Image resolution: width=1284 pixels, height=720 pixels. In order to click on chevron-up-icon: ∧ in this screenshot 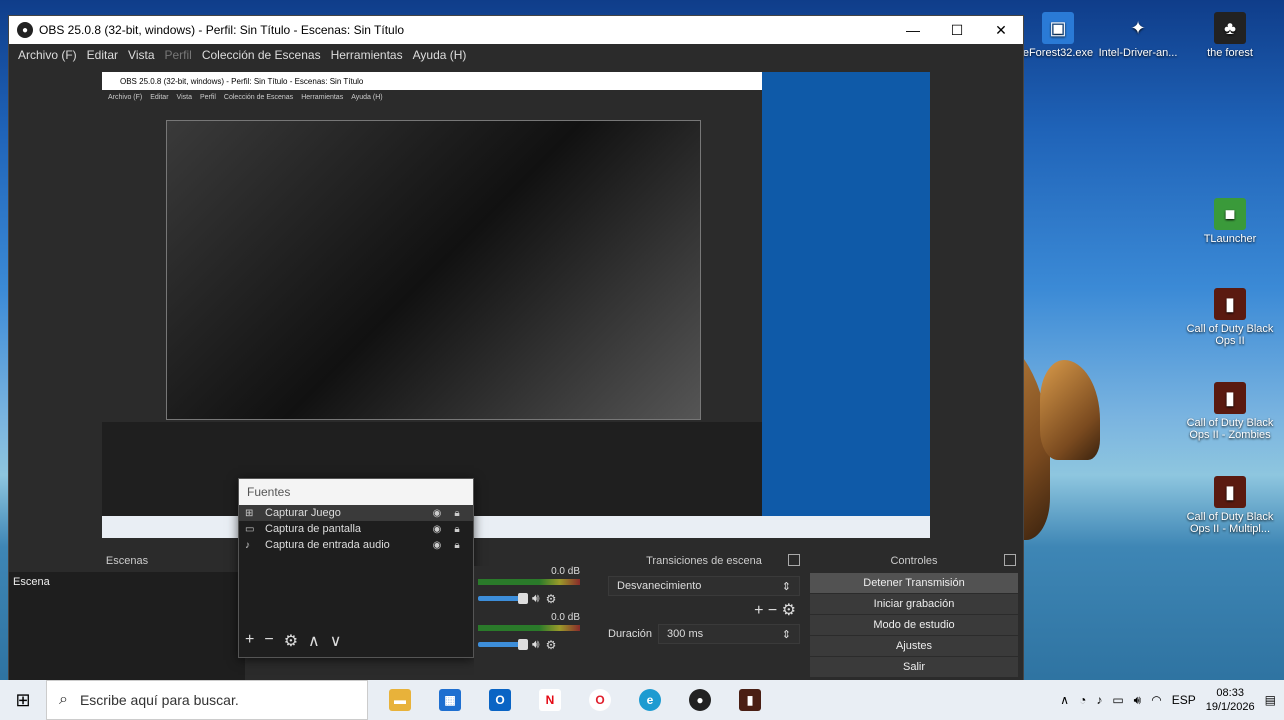, I will do `click(1064, 700)`.